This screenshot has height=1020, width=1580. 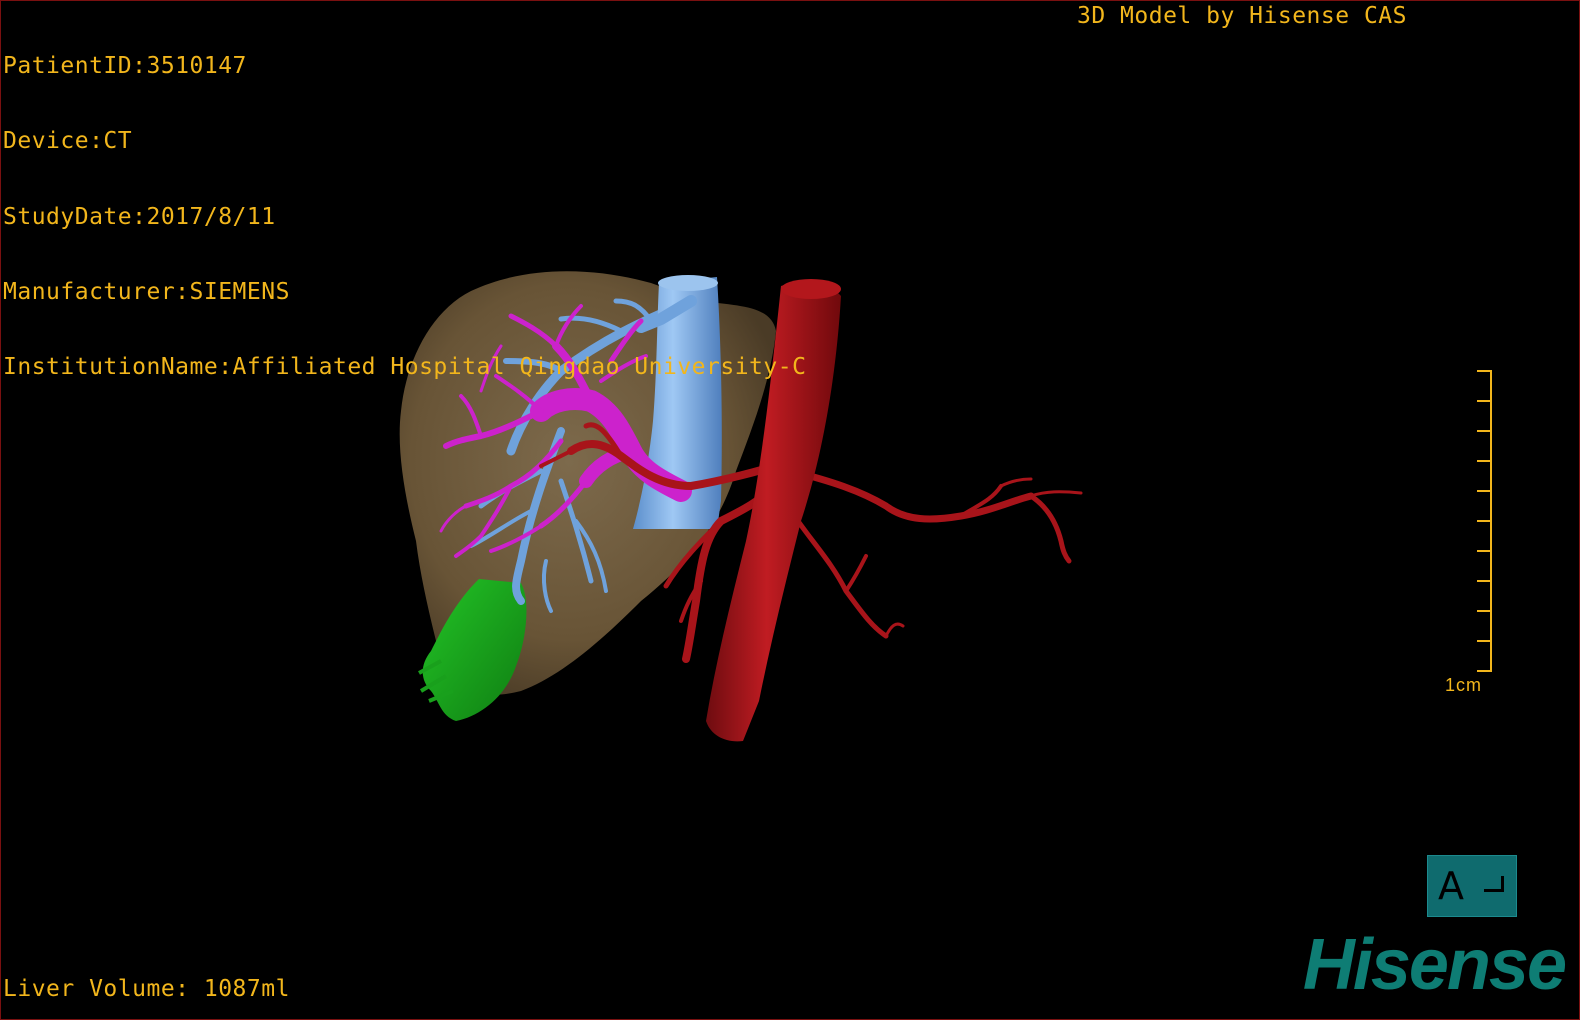 What do you see at coordinates (125, 66) in the screenshot?
I see `patient-id-text: PatientID:3510147` at bounding box center [125, 66].